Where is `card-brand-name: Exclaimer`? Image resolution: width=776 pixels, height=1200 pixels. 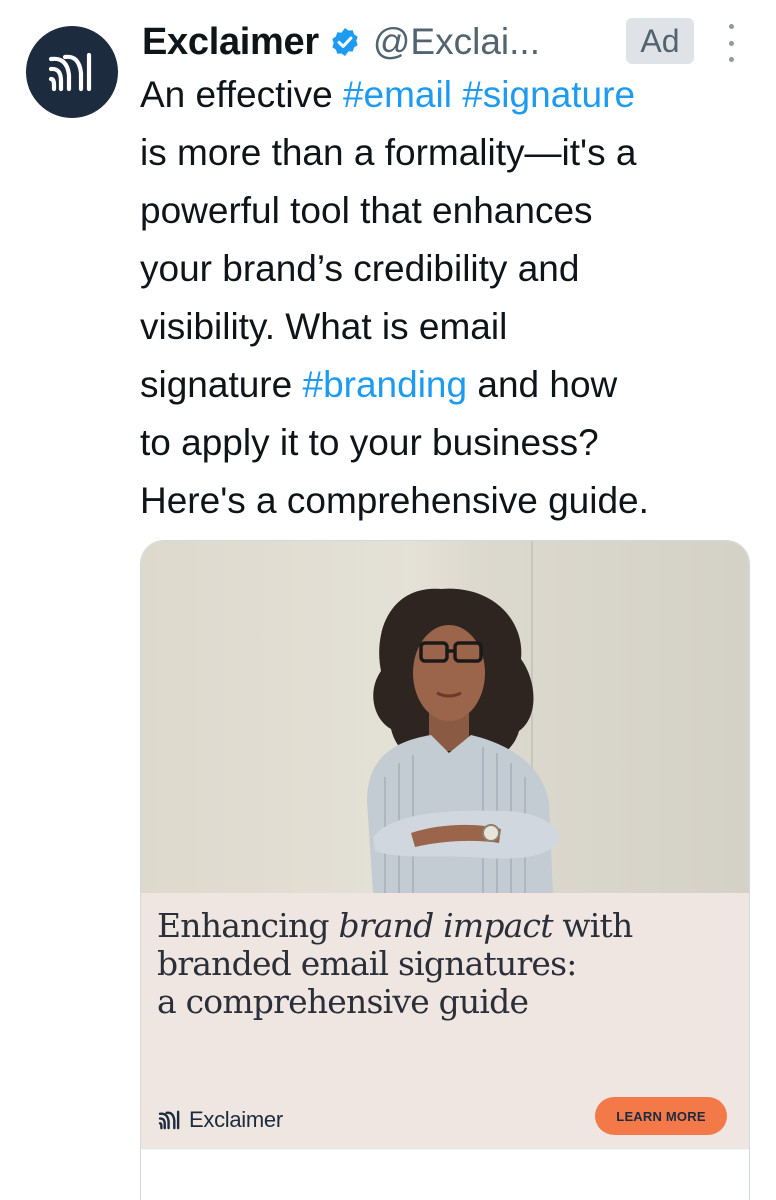 card-brand-name: Exclaimer is located at coordinates (236, 1119).